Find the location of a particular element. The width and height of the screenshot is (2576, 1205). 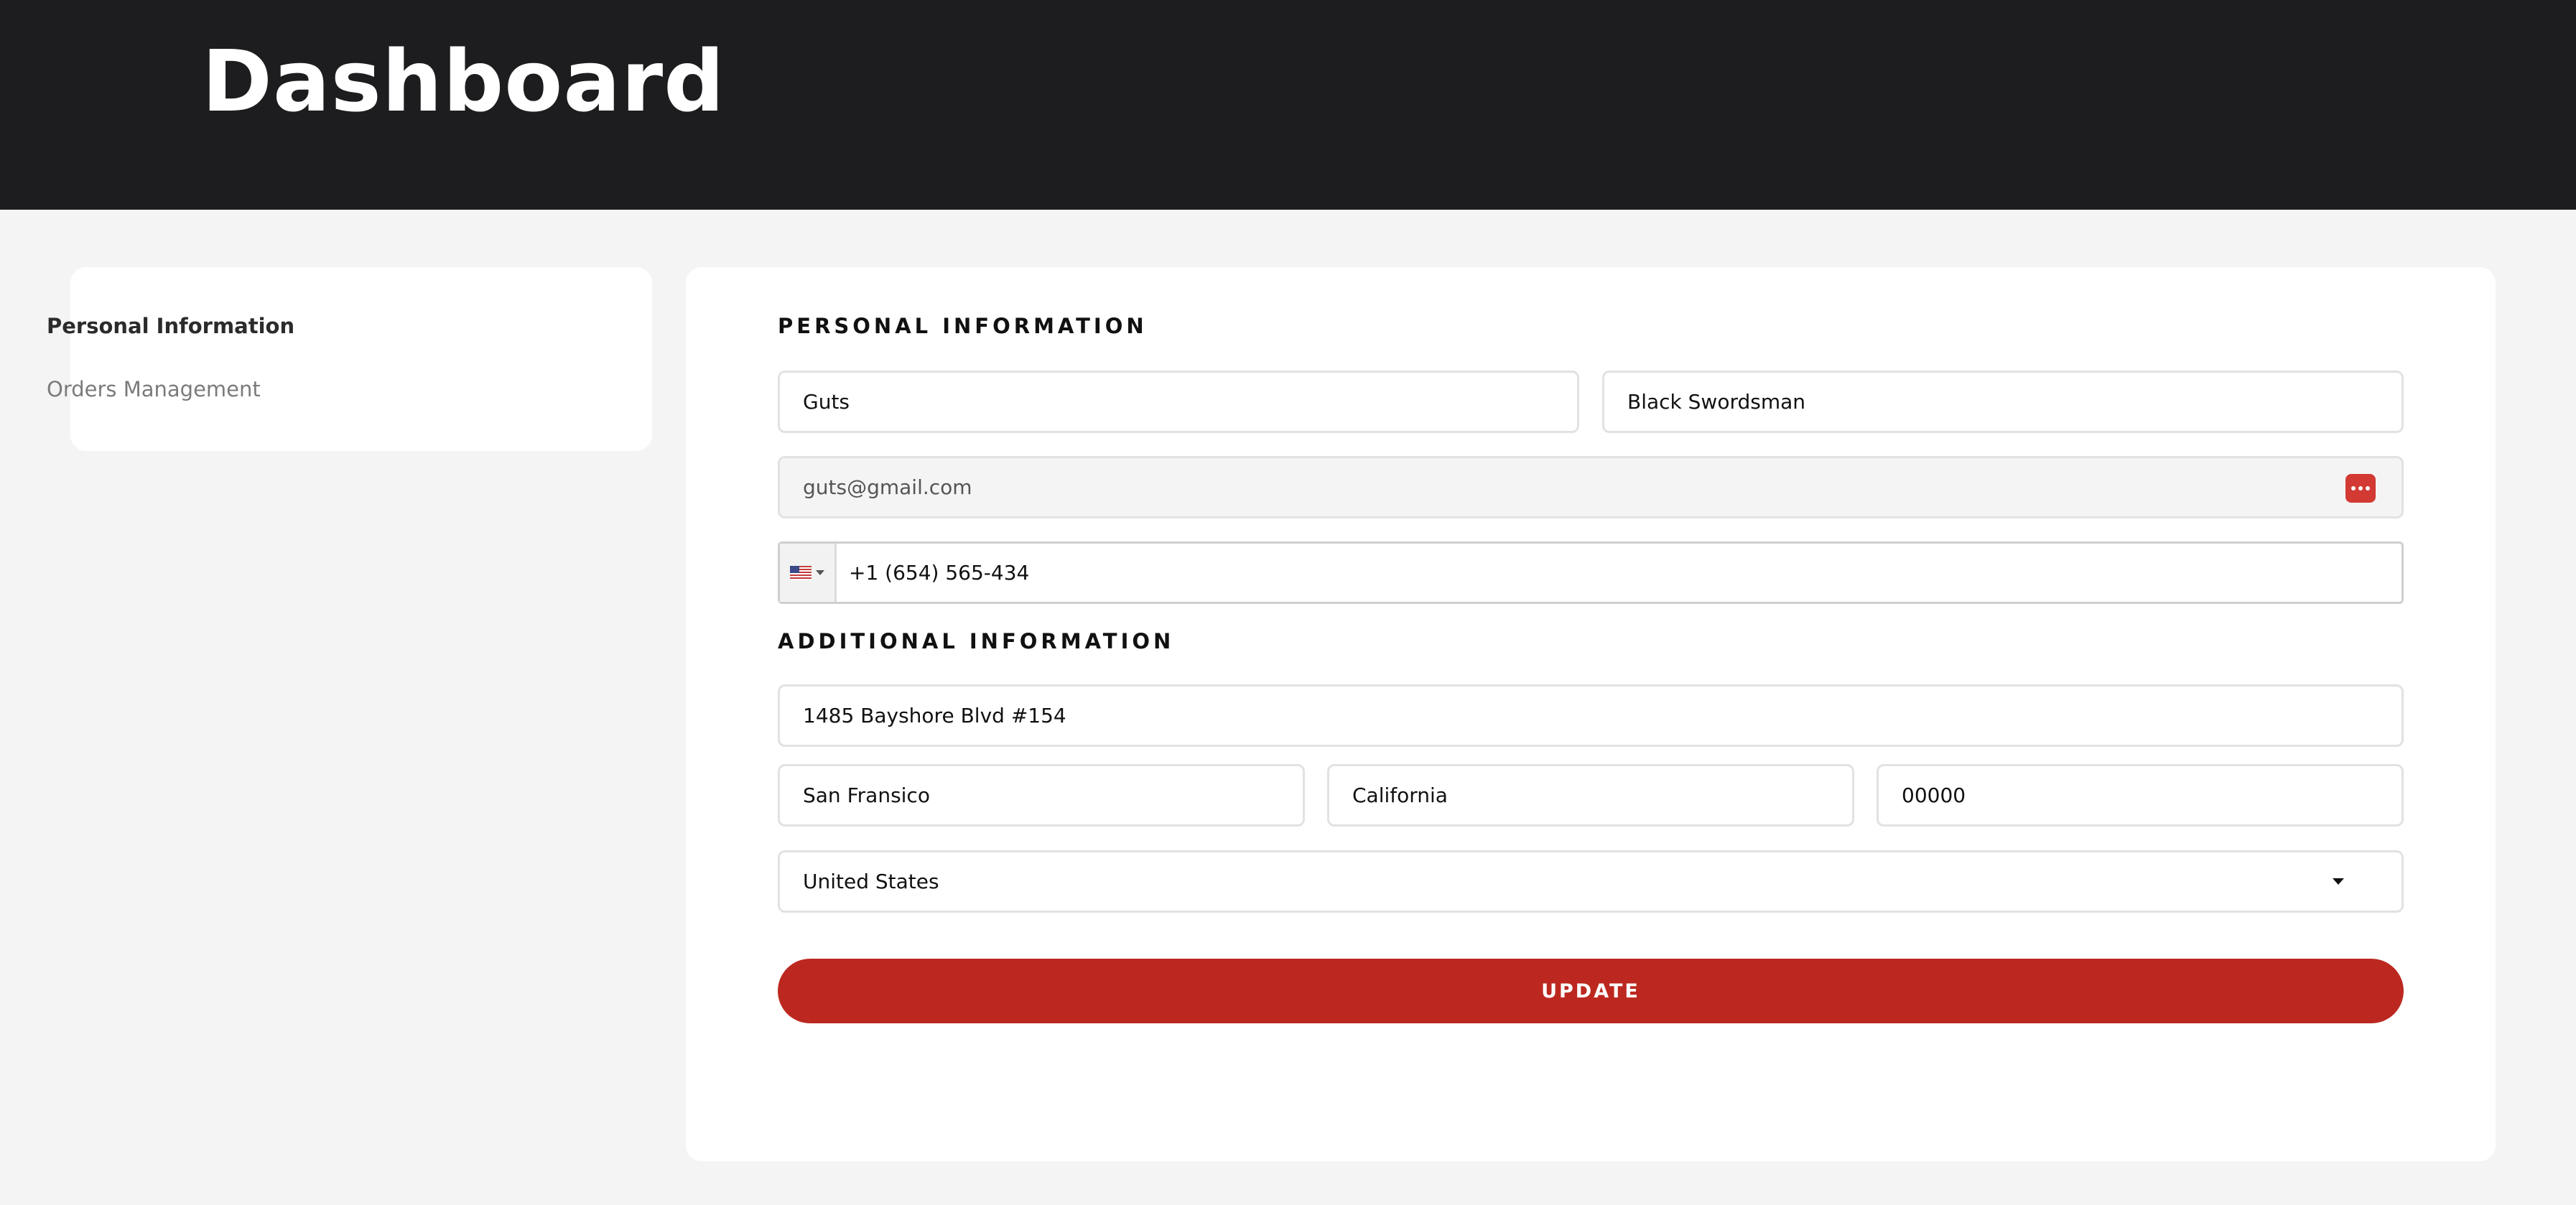

email-input is located at coordinates (1602, 487).